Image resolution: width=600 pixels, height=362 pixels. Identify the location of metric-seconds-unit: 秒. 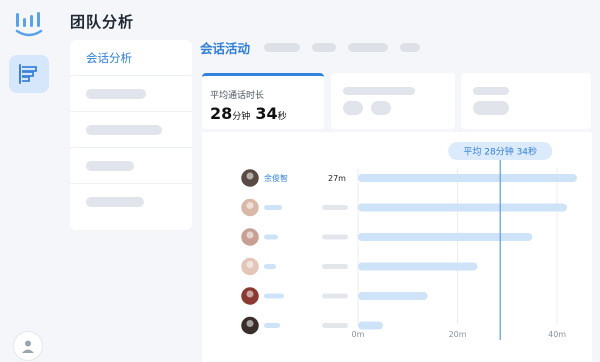
(282, 117).